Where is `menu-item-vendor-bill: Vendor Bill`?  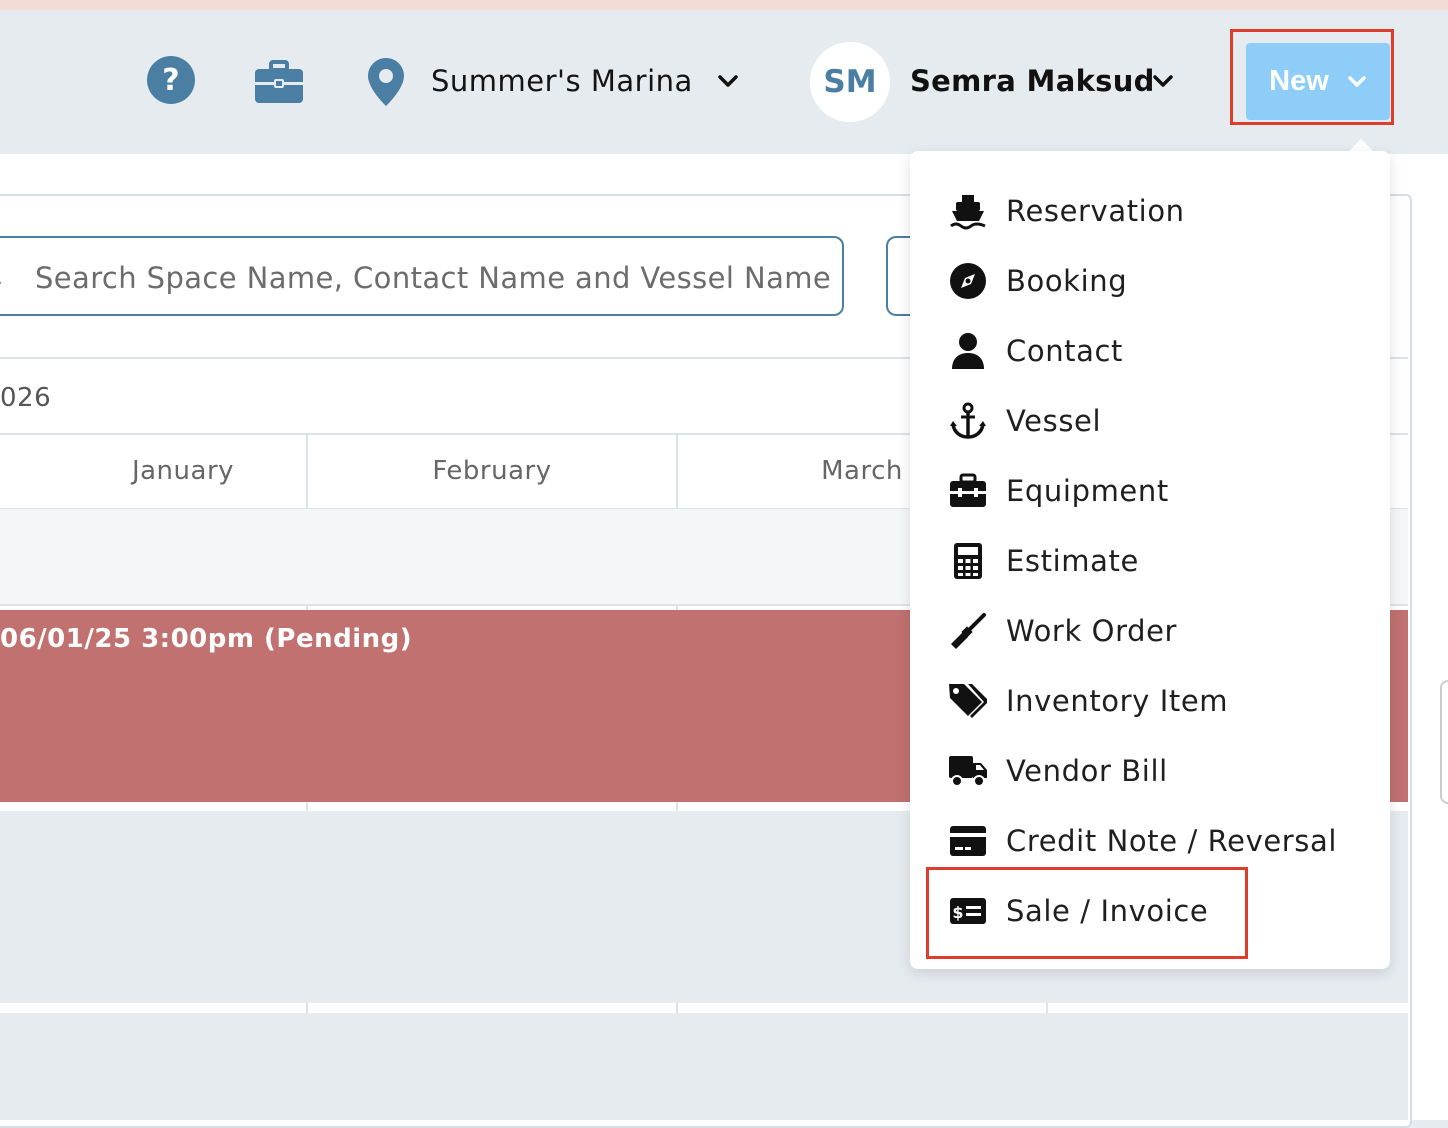
menu-item-vendor-bill: Vendor Bill is located at coordinates (1150, 771).